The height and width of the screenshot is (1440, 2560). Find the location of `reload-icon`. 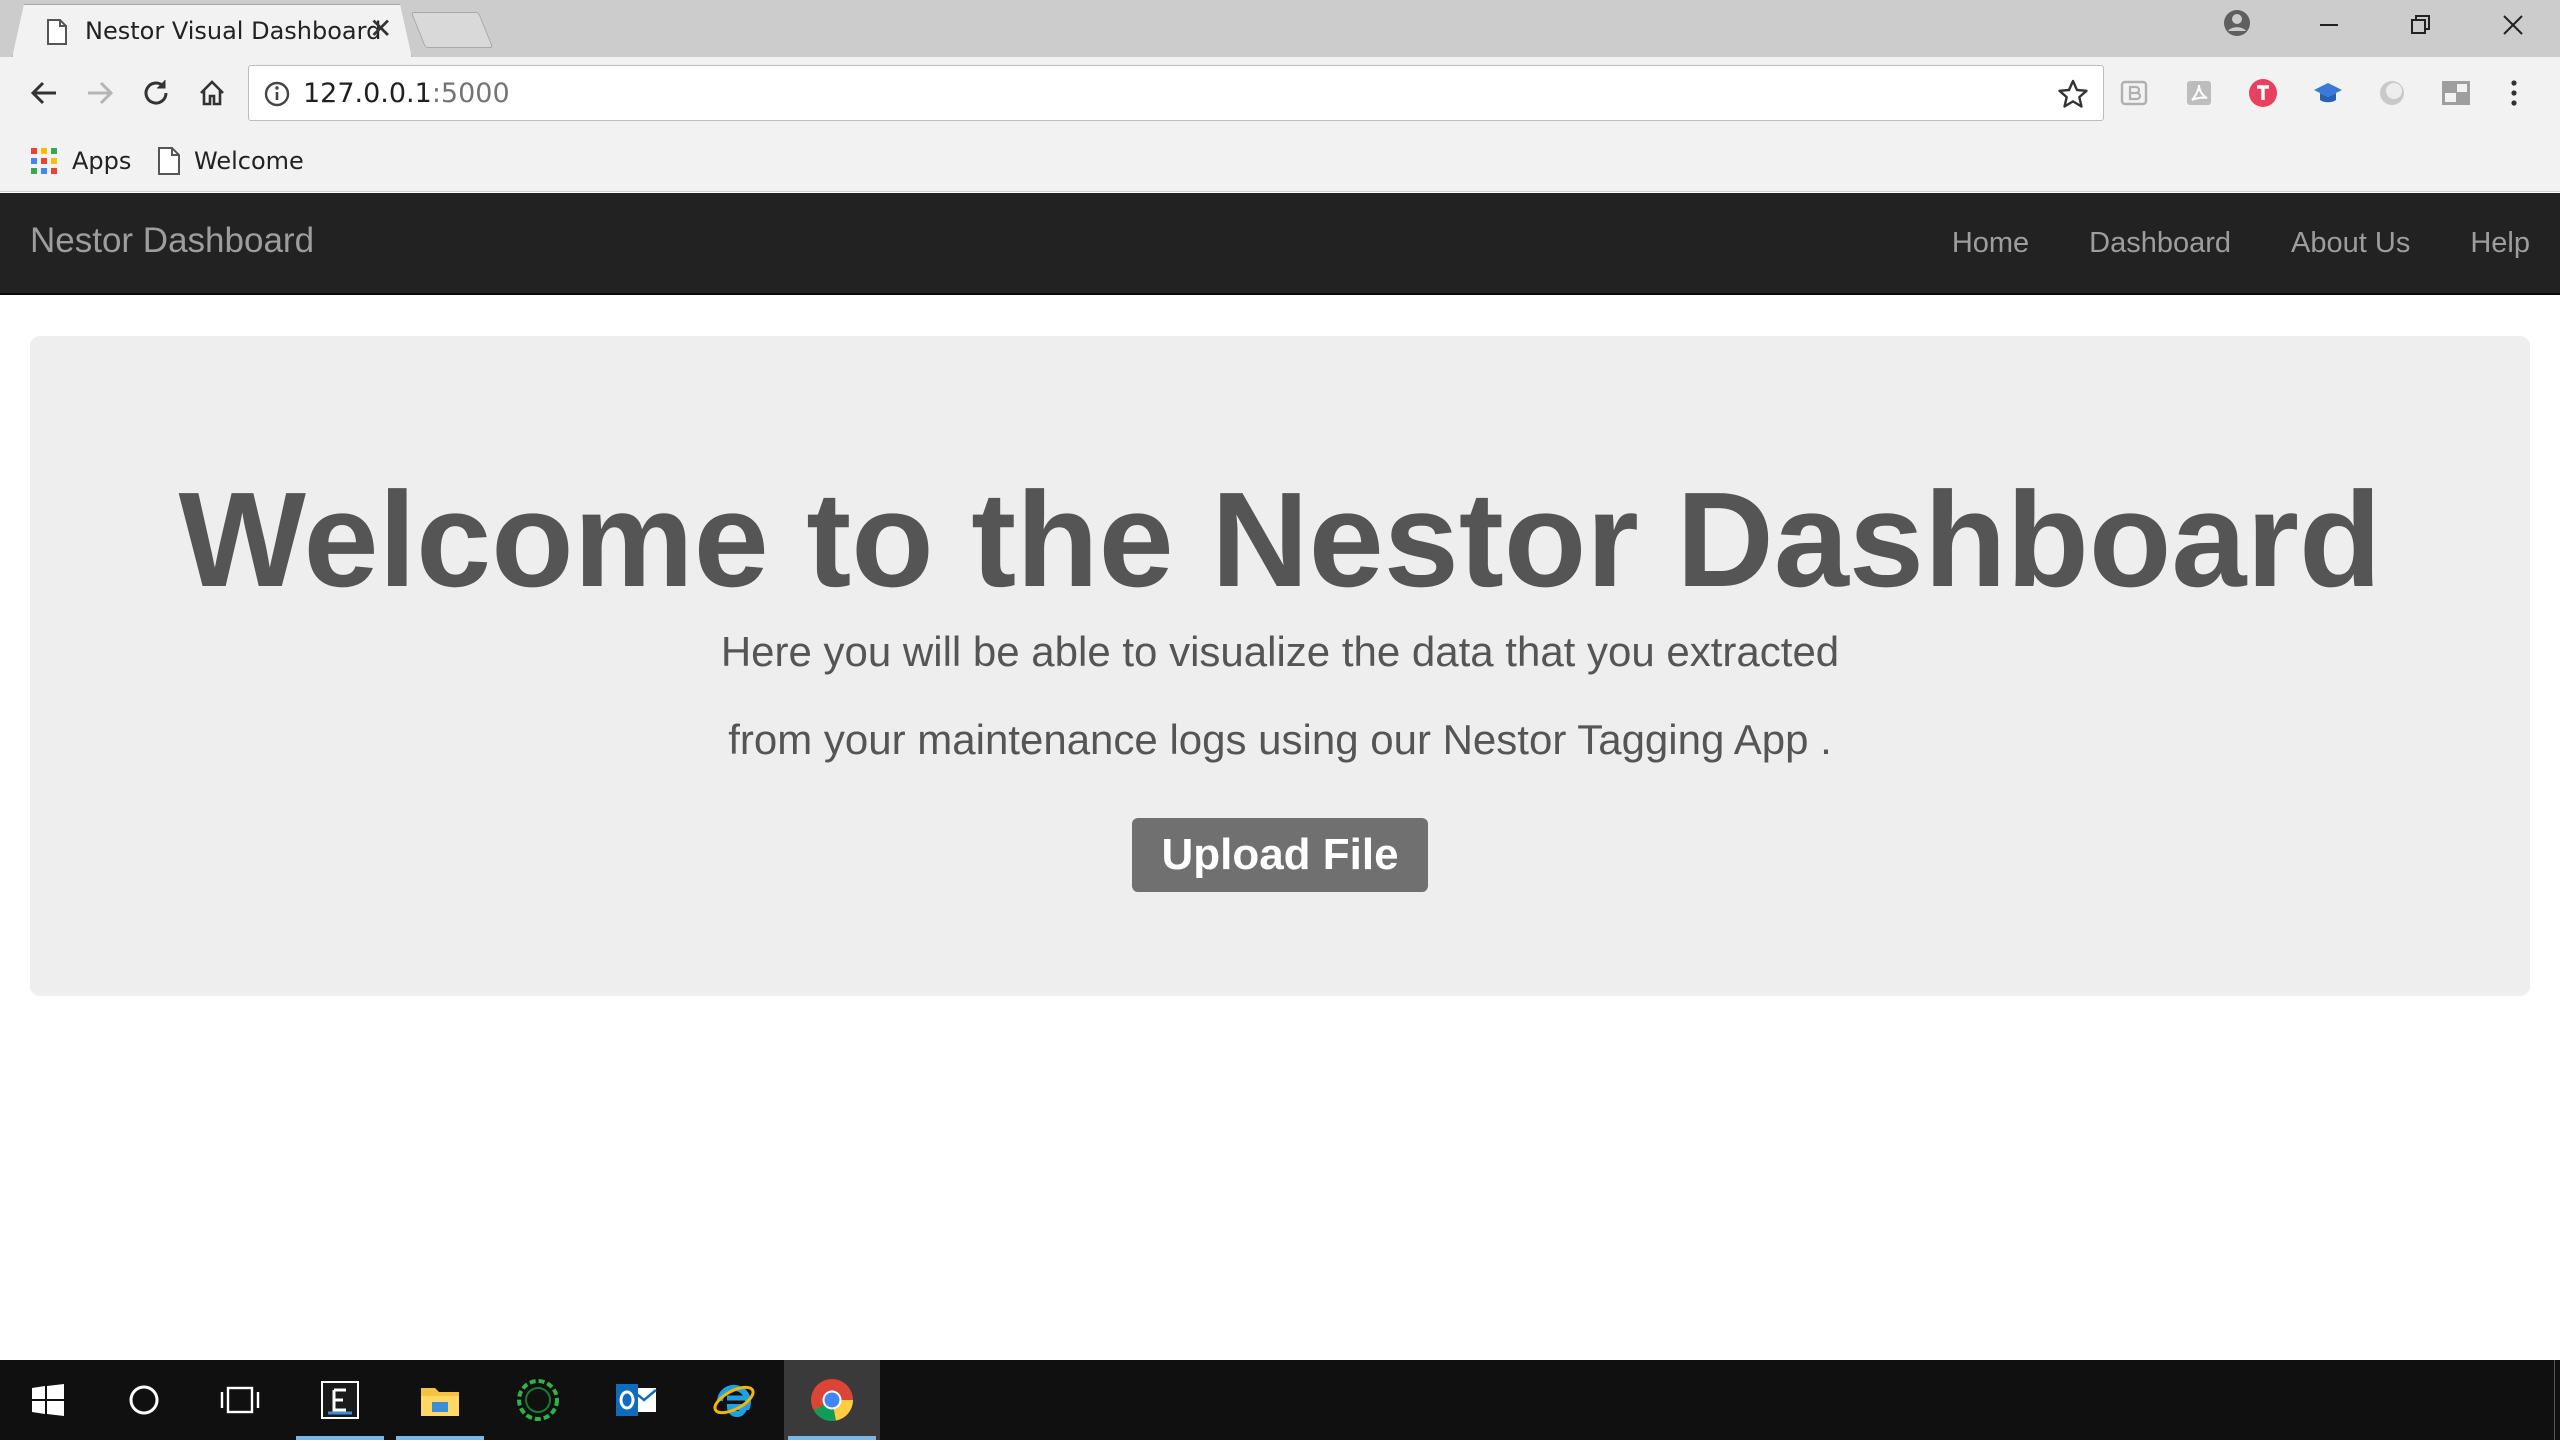

reload-icon is located at coordinates (156, 92).